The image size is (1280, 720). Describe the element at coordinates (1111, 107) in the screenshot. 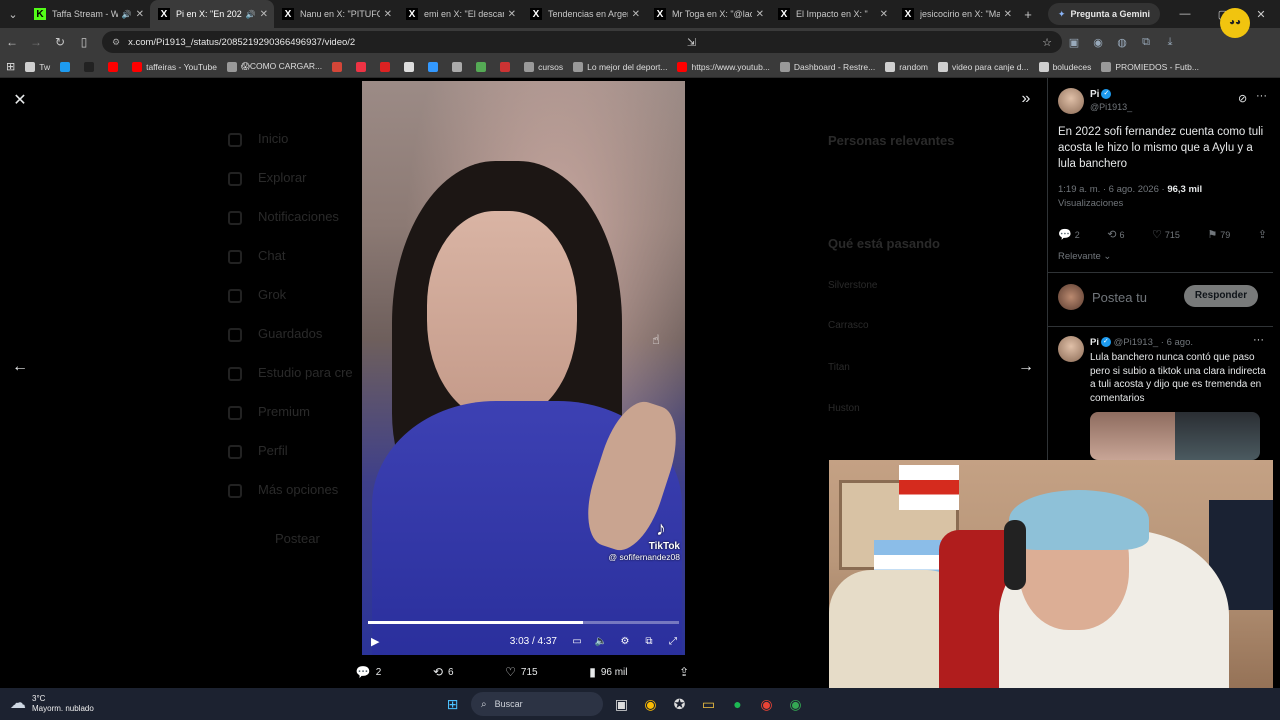

I see `author-handle: @Pi1913_` at that location.